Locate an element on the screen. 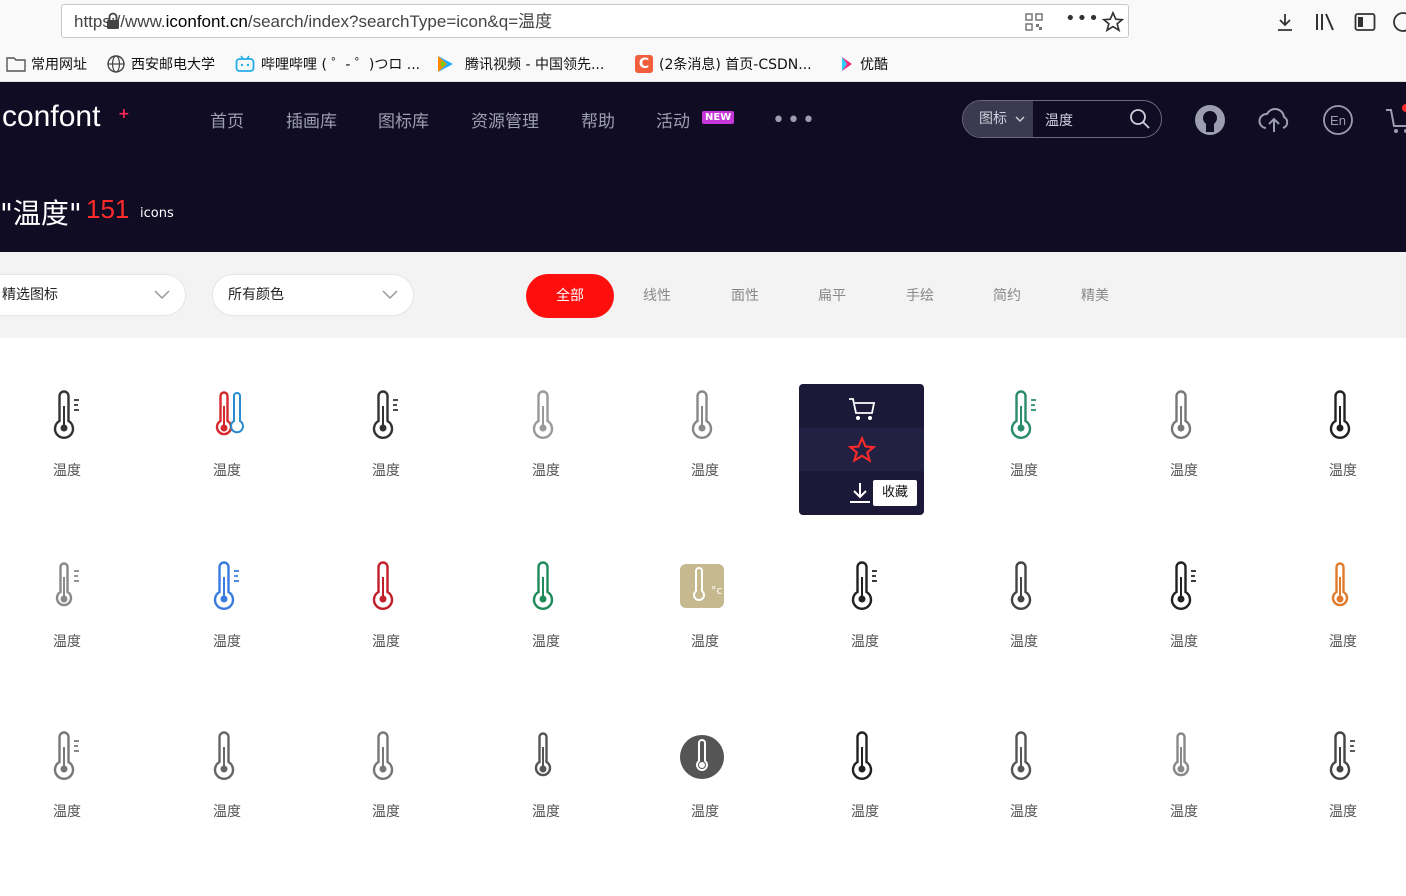 Image resolution: width=1406 pixels, height=896 pixels. language-en-icon: En is located at coordinates (1338, 120).